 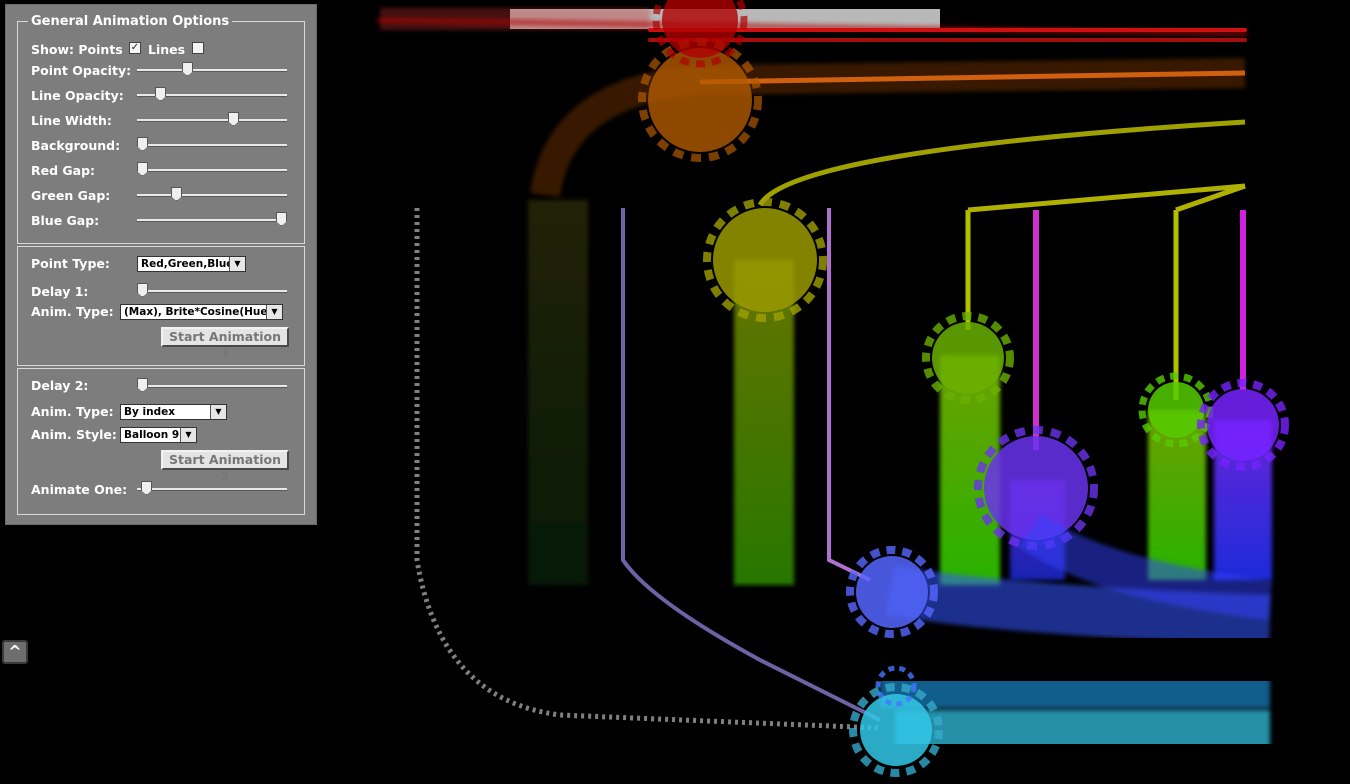 What do you see at coordinates (225, 343) in the screenshot?
I see `start-animation-1-button: Start Animation 1` at bounding box center [225, 343].